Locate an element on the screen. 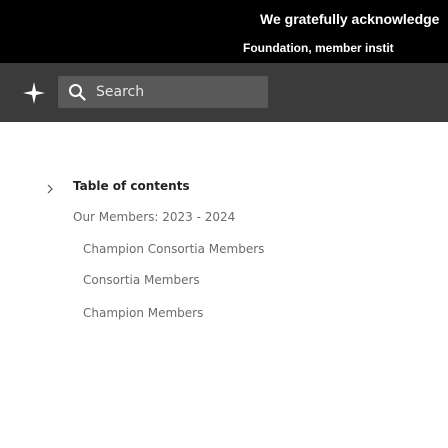 The image size is (448, 448). diamond-logo-icon is located at coordinates (34, 93).